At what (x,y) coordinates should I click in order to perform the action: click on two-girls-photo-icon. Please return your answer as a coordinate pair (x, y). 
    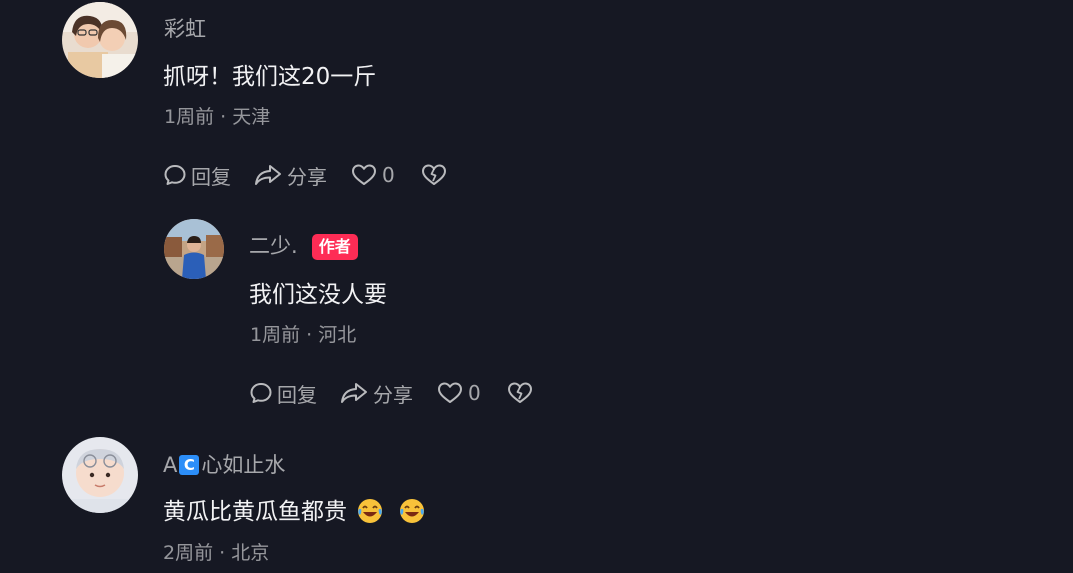
    Looking at the image, I should click on (100, 40).